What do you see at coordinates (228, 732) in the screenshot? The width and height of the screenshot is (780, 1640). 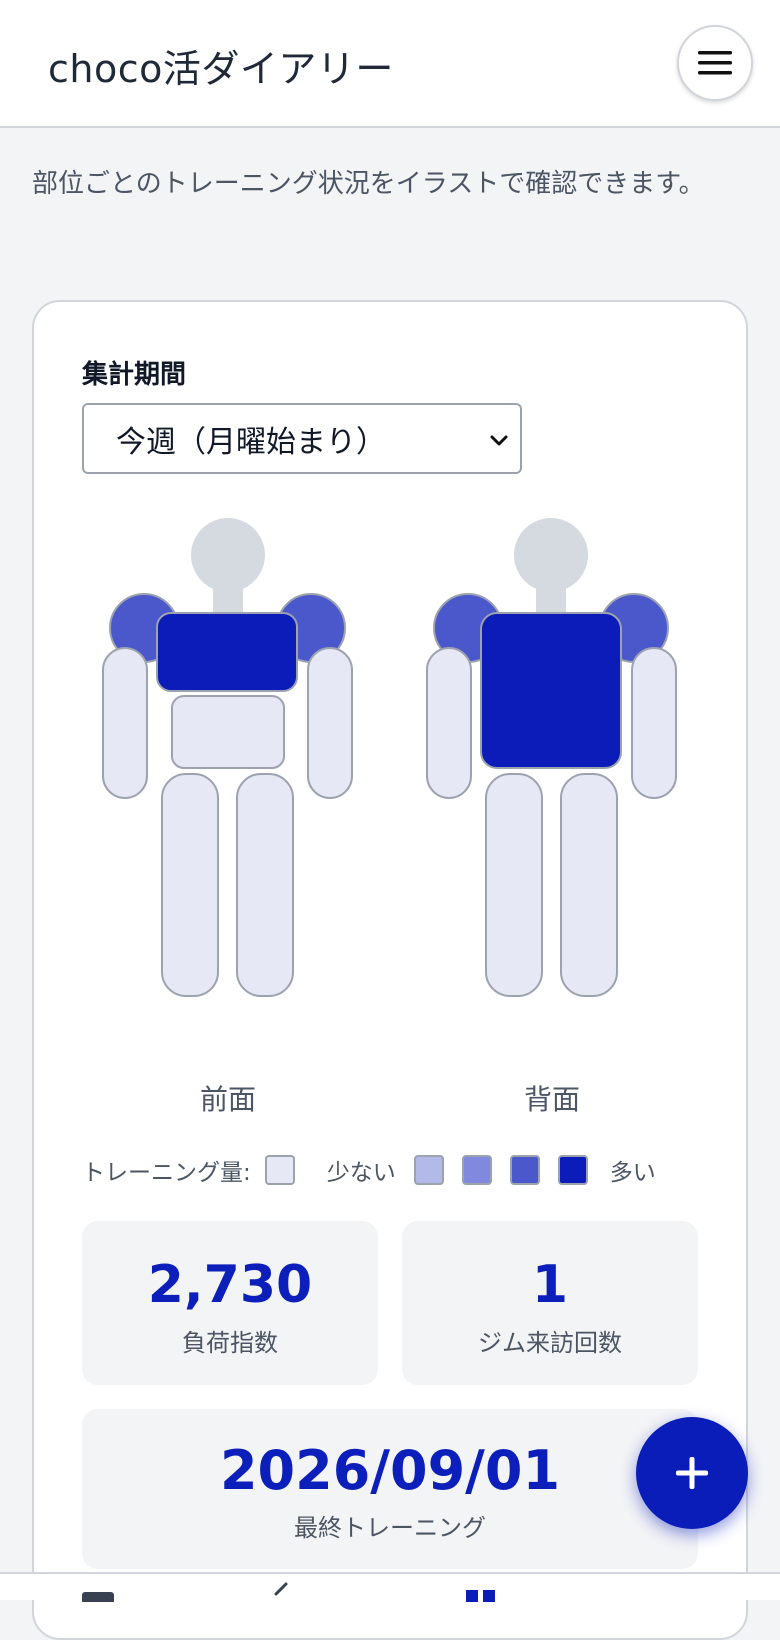 I see `front-abs` at bounding box center [228, 732].